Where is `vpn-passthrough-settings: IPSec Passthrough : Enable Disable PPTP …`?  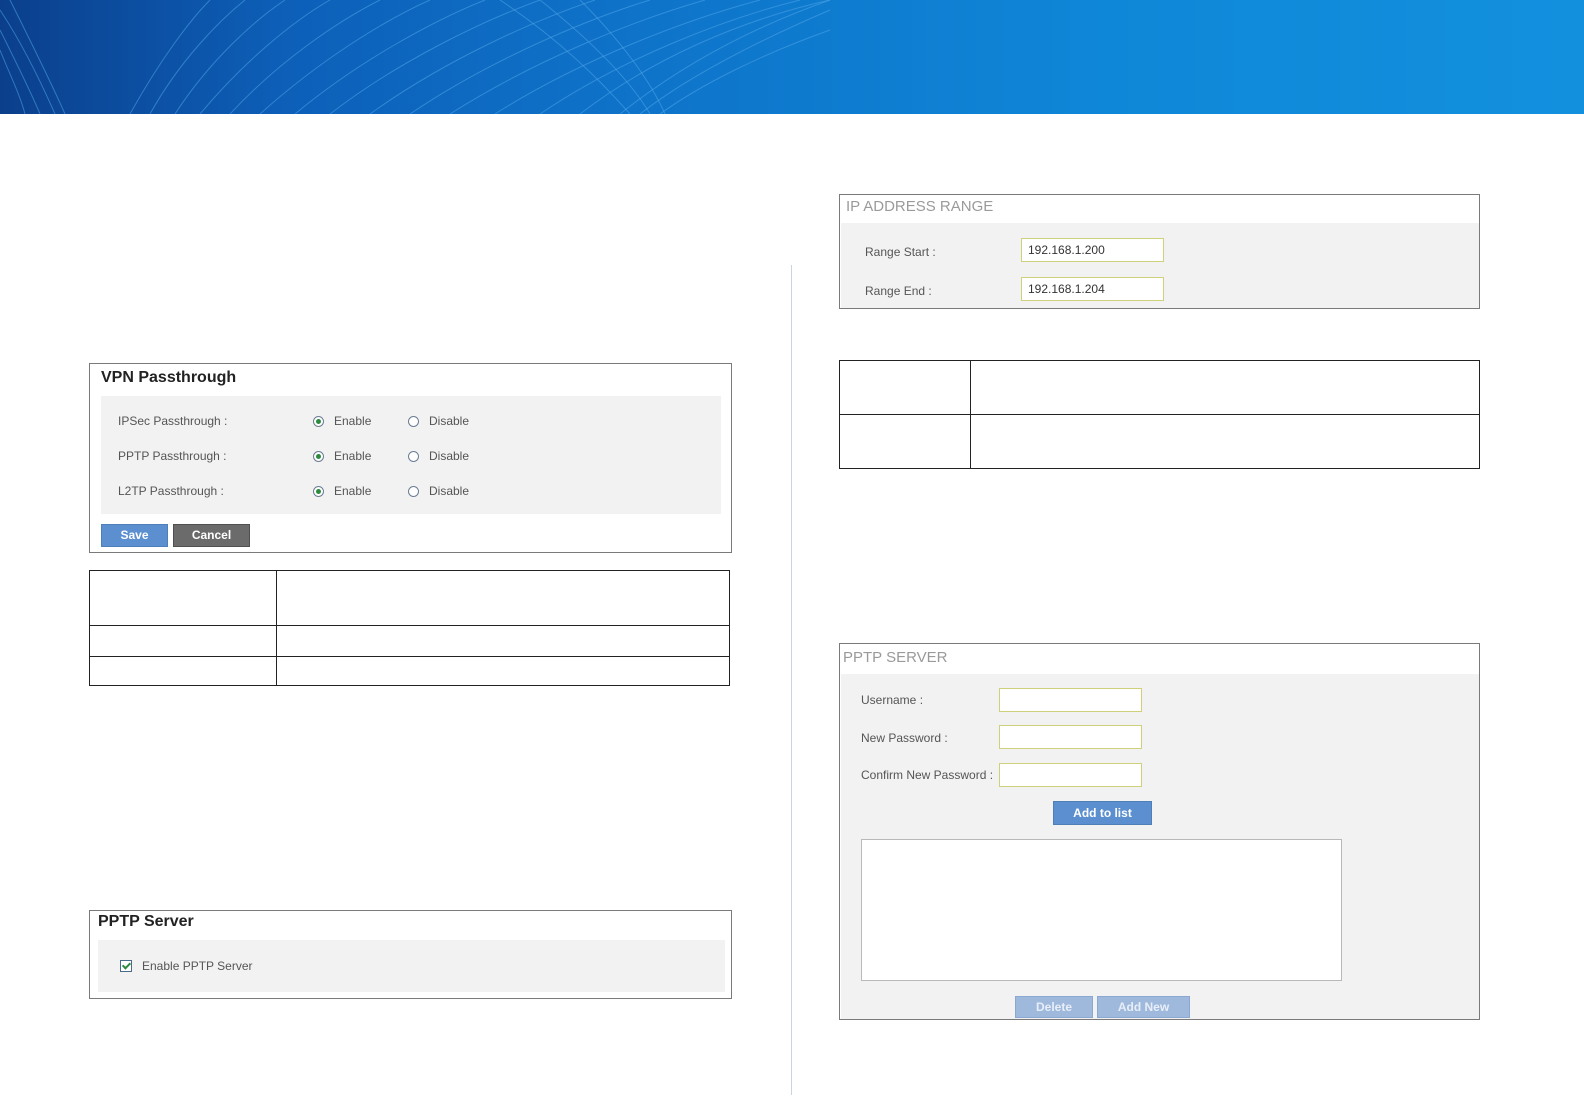
vpn-passthrough-settings: IPSec Passthrough : Enable Disable PPTP … is located at coordinates (411, 455).